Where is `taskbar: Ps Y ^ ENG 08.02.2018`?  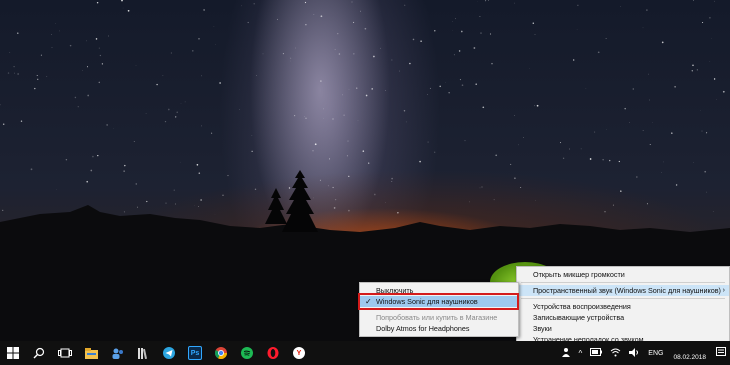 taskbar: Ps Y ^ ENG 08.02.2018 is located at coordinates (365, 353).